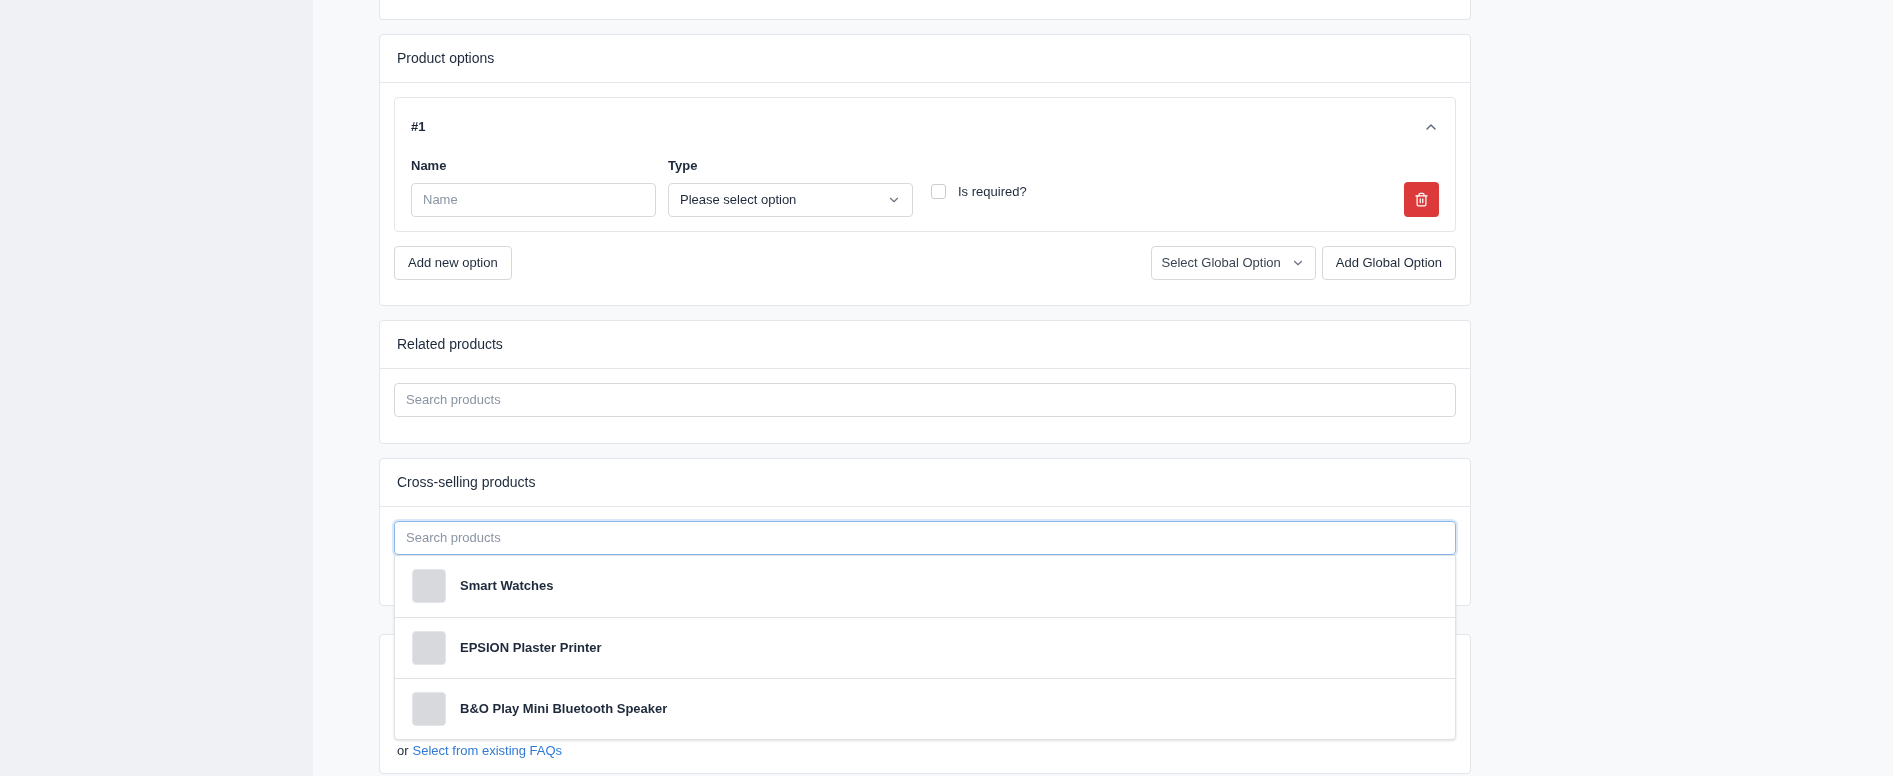 This screenshot has height=776, width=1893. Describe the element at coordinates (487, 751) in the screenshot. I see `faq-link: Select from existing FAQs` at that location.